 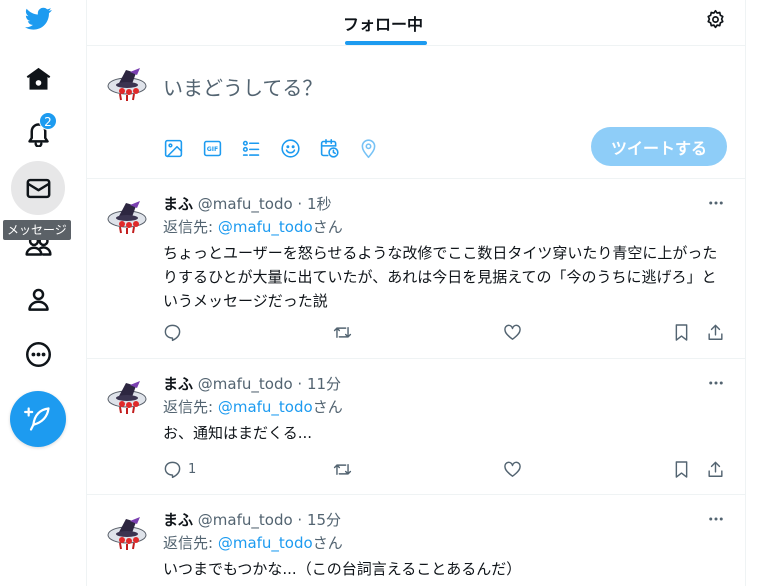 I want to click on bird-icon, so click(x=38, y=18).